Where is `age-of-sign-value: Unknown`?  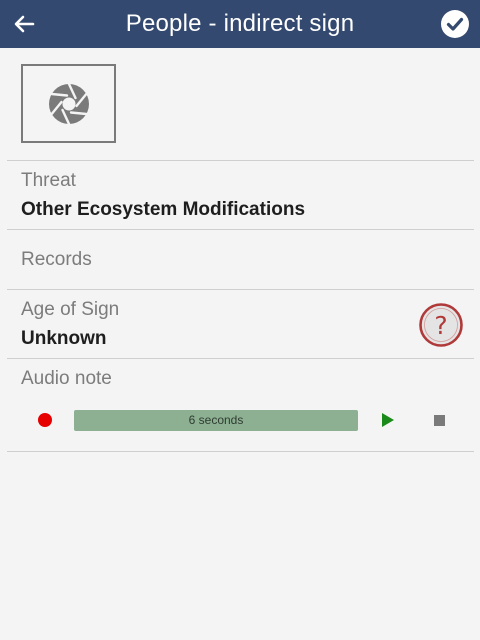
age-of-sign-value: Unknown is located at coordinates (64, 338).